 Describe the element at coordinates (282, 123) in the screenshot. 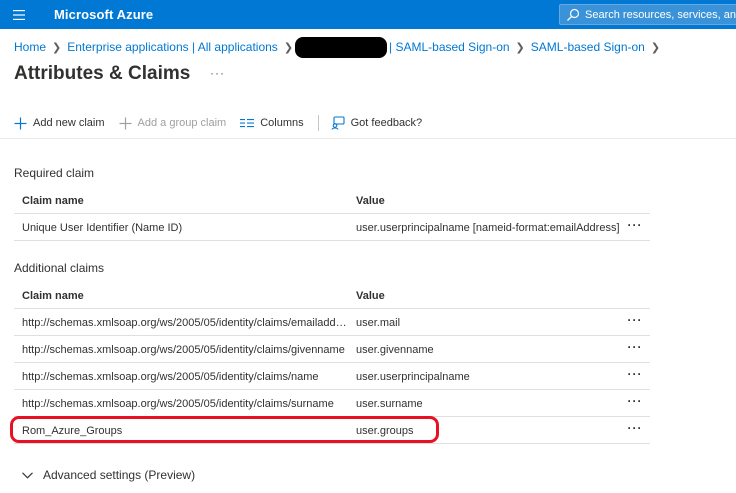

I see `columns-label: Columns` at that location.